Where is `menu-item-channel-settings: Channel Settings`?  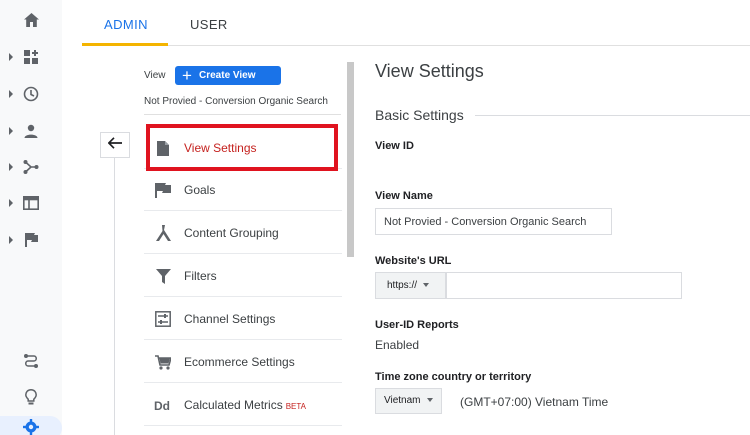 menu-item-channel-settings: Channel Settings is located at coordinates (243, 318).